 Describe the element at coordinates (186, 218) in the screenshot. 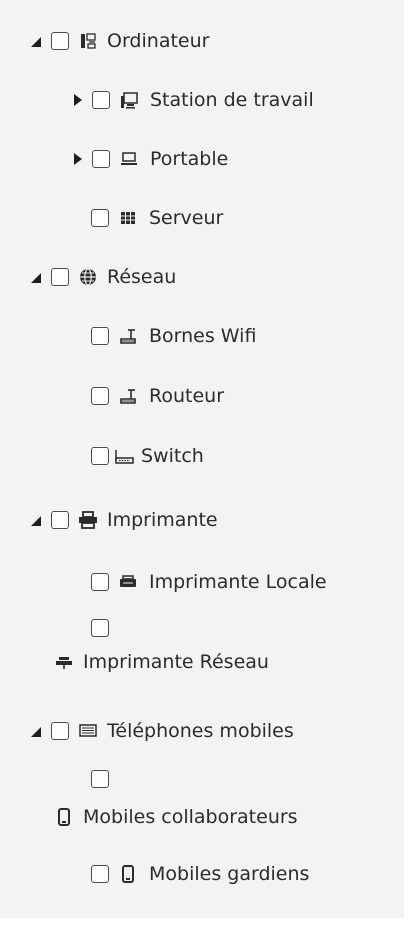

I see `tree-node-label: Serveur` at that location.